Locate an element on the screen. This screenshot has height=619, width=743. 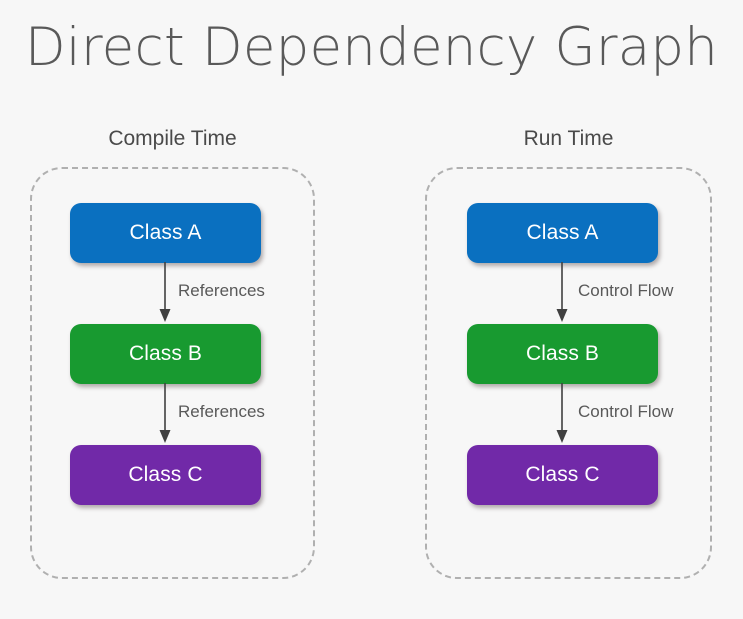
page-title: Direct Dependency Graph is located at coordinates (371, 47).